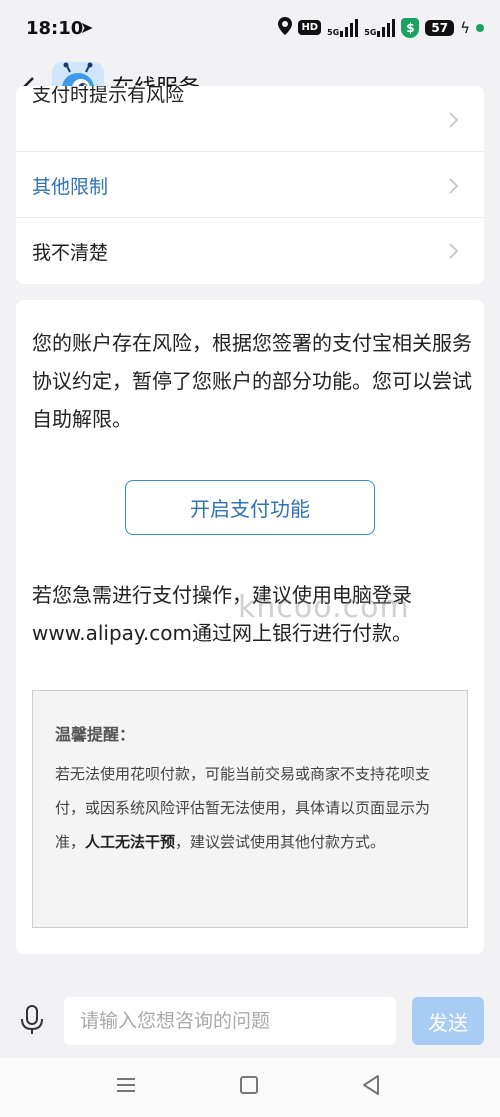 The width and height of the screenshot is (500, 1117). What do you see at coordinates (410, 27) in the screenshot?
I see `shield-dollar-icon: $` at bounding box center [410, 27].